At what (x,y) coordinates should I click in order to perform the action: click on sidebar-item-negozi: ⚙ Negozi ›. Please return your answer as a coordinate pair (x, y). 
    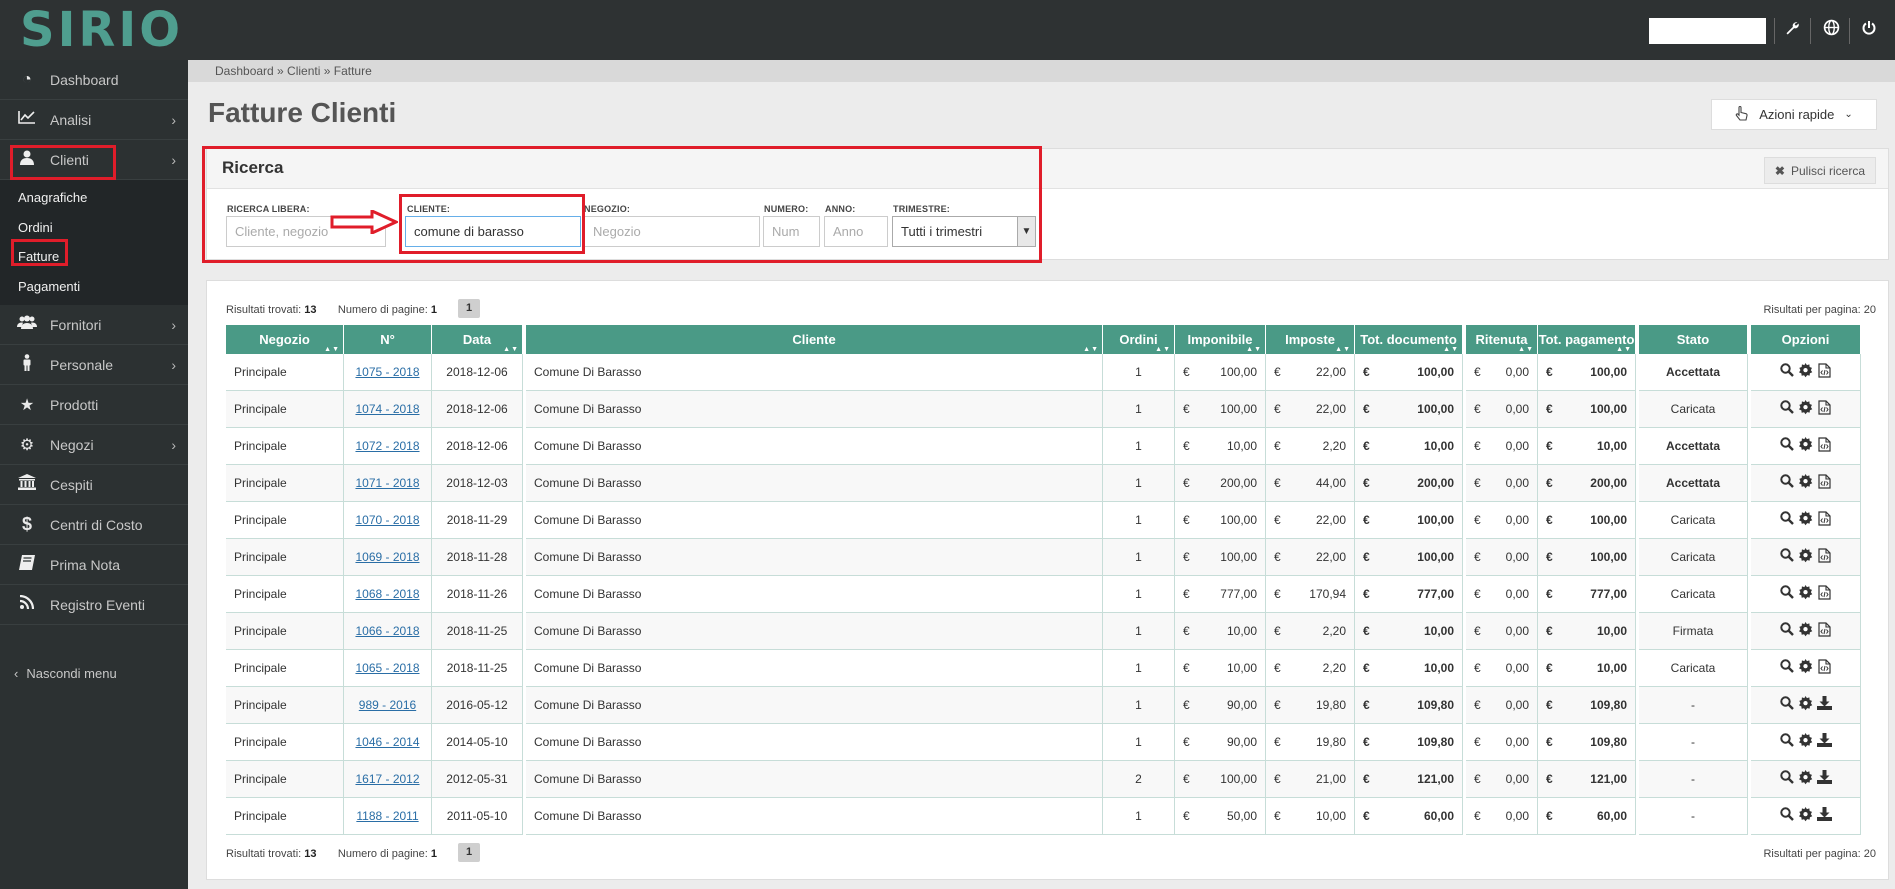
    Looking at the image, I should click on (94, 445).